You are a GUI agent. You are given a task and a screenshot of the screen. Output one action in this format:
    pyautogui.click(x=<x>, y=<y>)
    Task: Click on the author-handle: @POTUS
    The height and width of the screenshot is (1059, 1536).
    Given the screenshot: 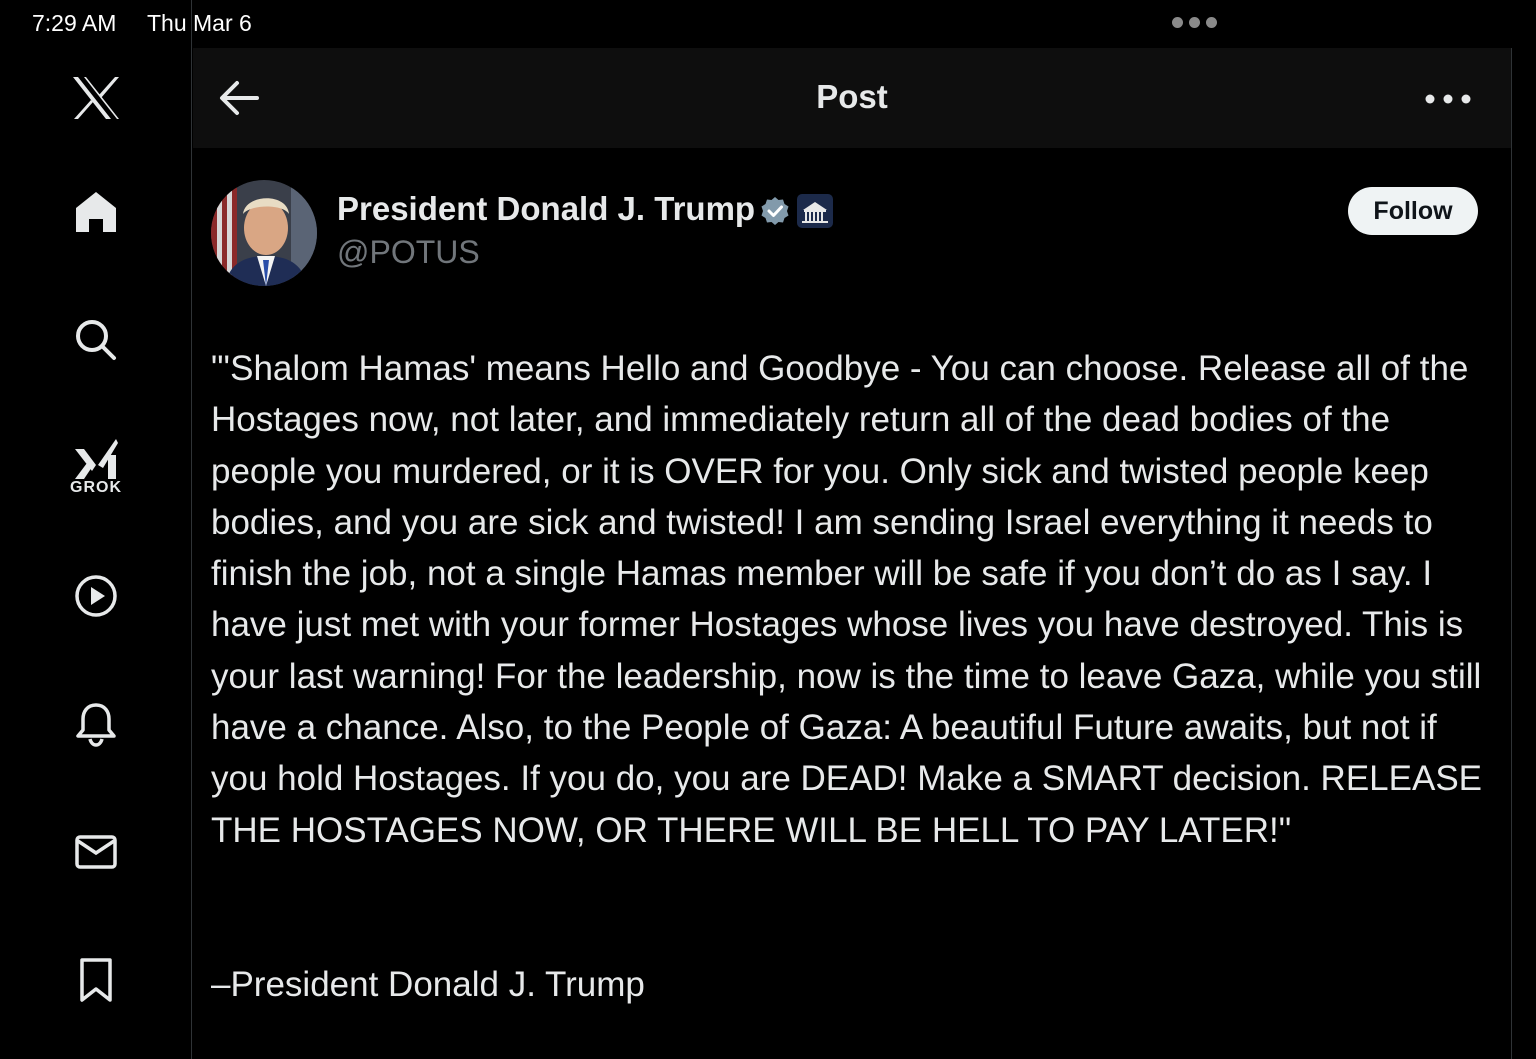 What is the action you would take?
    pyautogui.click(x=408, y=252)
    